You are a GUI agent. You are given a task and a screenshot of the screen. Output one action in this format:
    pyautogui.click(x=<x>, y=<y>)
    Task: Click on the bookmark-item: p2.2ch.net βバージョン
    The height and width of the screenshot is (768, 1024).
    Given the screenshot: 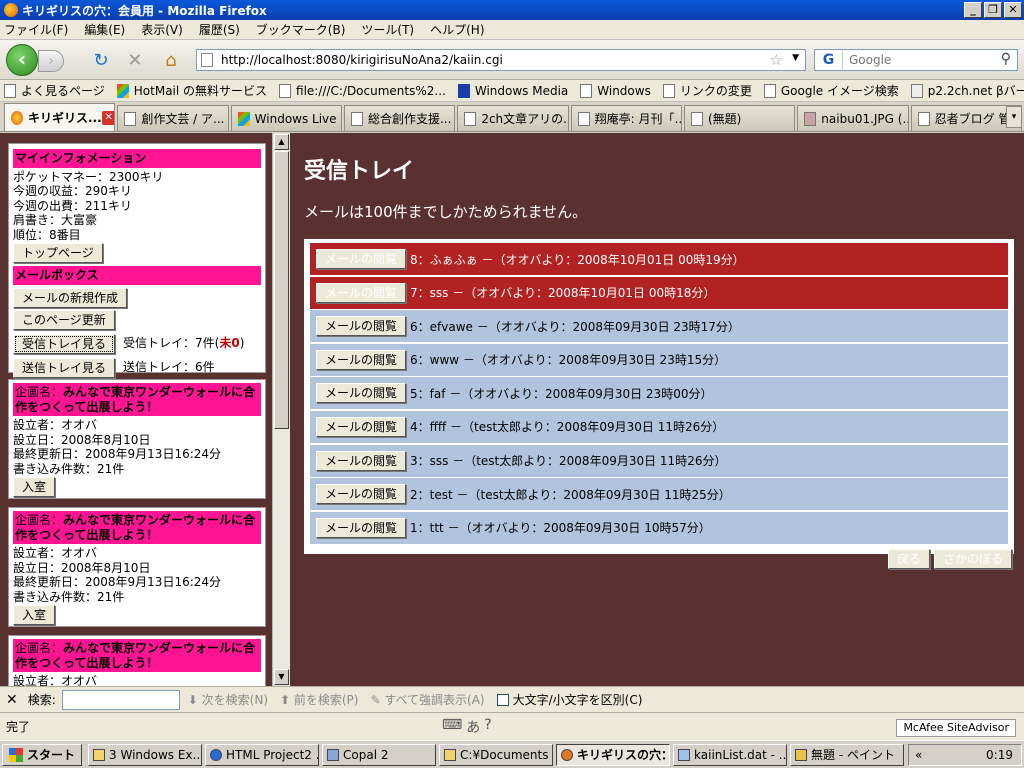 What is the action you would take?
    pyautogui.click(x=967, y=90)
    